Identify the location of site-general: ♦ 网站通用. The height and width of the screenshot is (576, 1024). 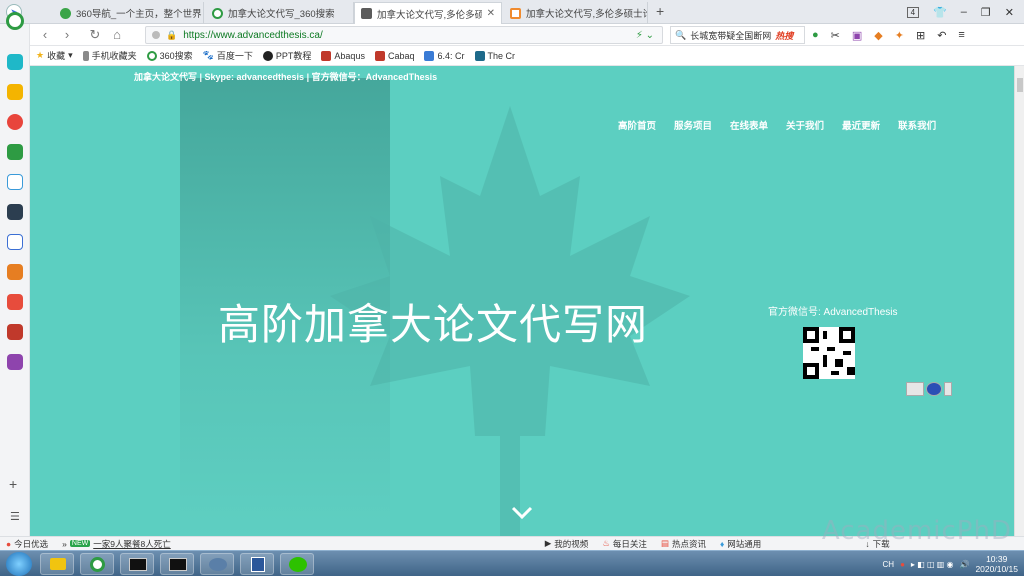
(740, 544).